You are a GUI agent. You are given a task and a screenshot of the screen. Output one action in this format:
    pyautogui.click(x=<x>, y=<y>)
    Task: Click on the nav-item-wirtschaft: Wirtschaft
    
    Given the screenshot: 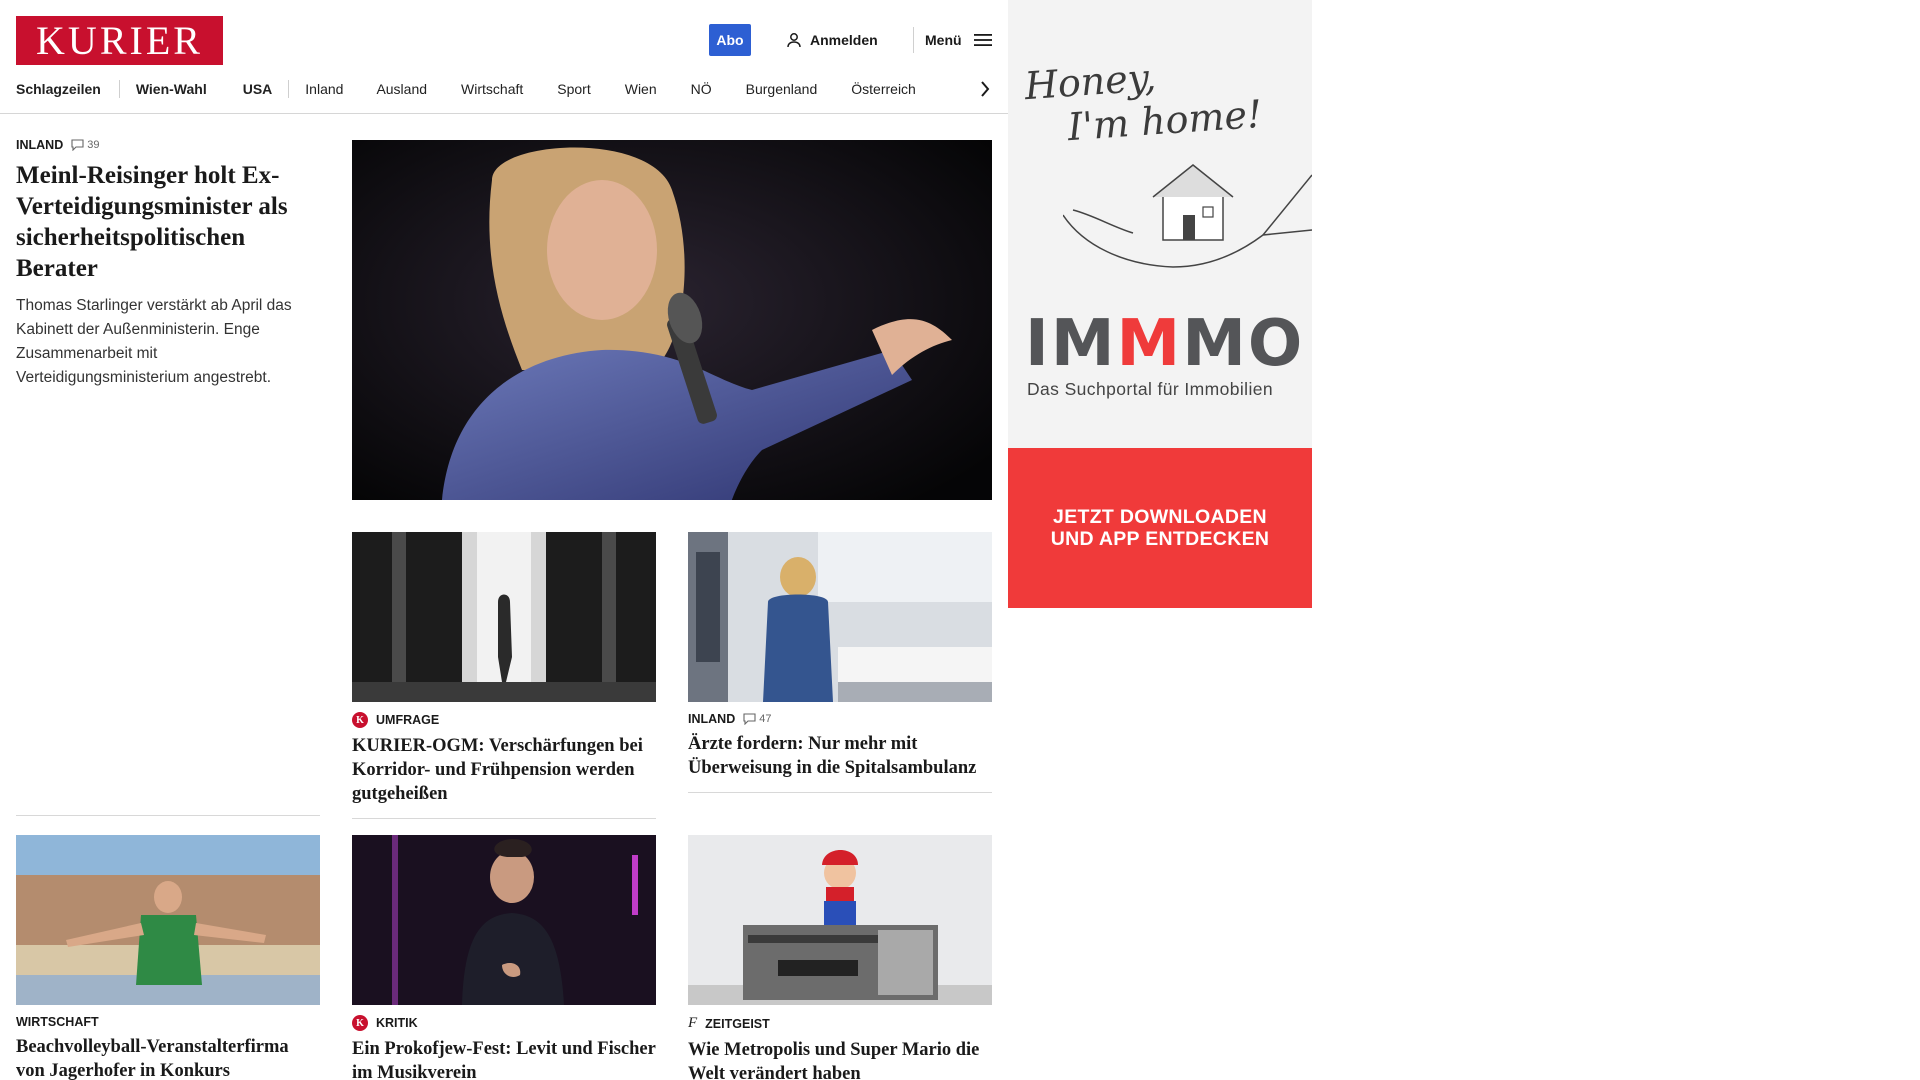 What is the action you would take?
    pyautogui.click(x=492, y=89)
    